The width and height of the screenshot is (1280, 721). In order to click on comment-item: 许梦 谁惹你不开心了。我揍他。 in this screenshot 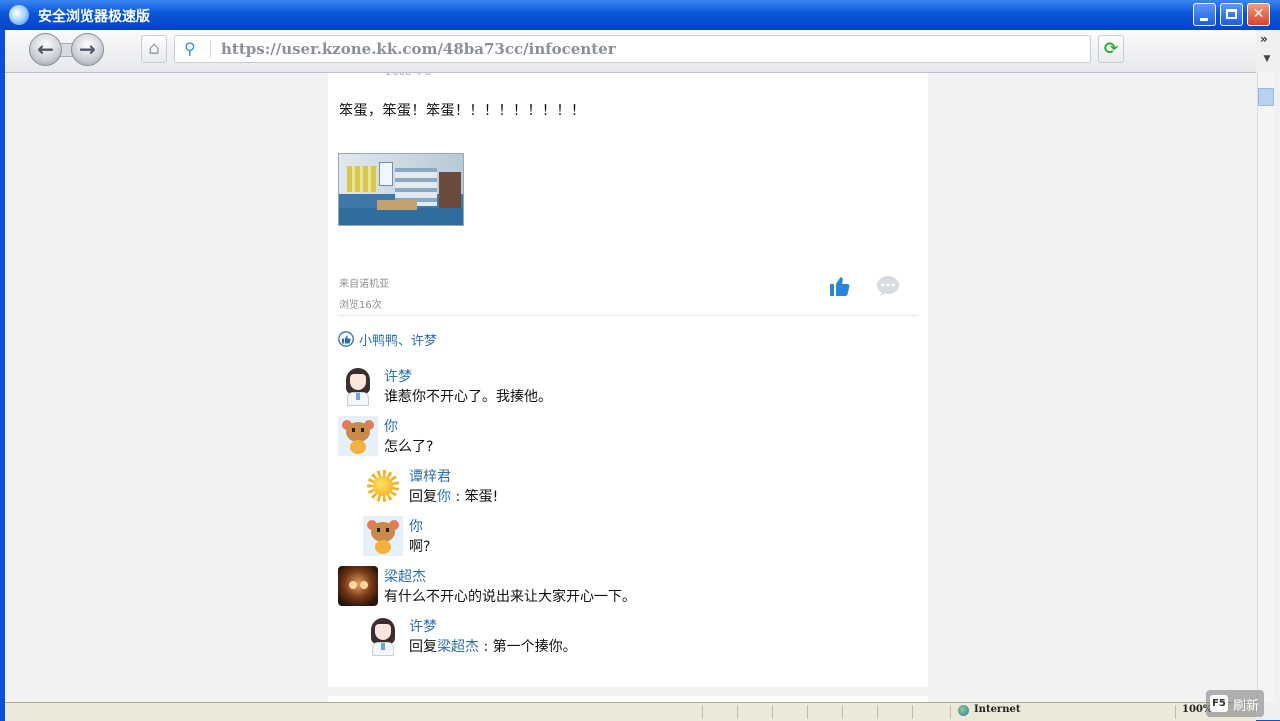, I will do `click(618, 388)`.